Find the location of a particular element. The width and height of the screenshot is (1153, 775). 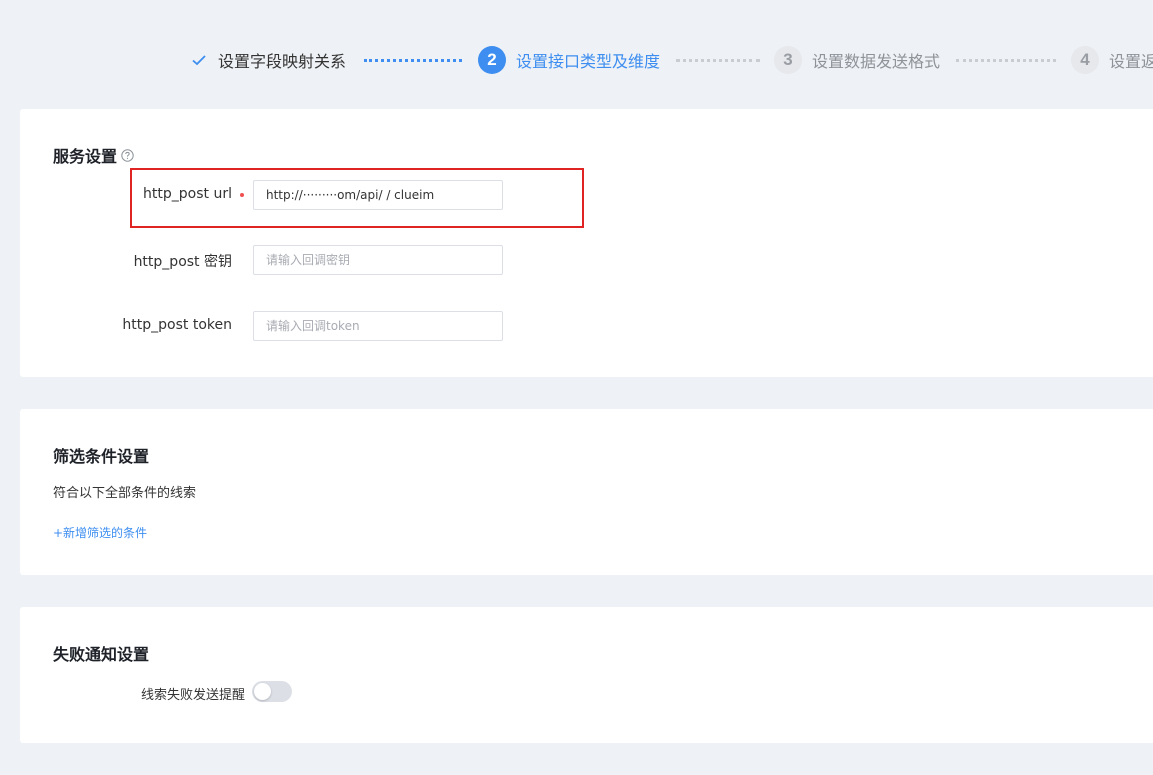

secret-input is located at coordinates (378, 260).